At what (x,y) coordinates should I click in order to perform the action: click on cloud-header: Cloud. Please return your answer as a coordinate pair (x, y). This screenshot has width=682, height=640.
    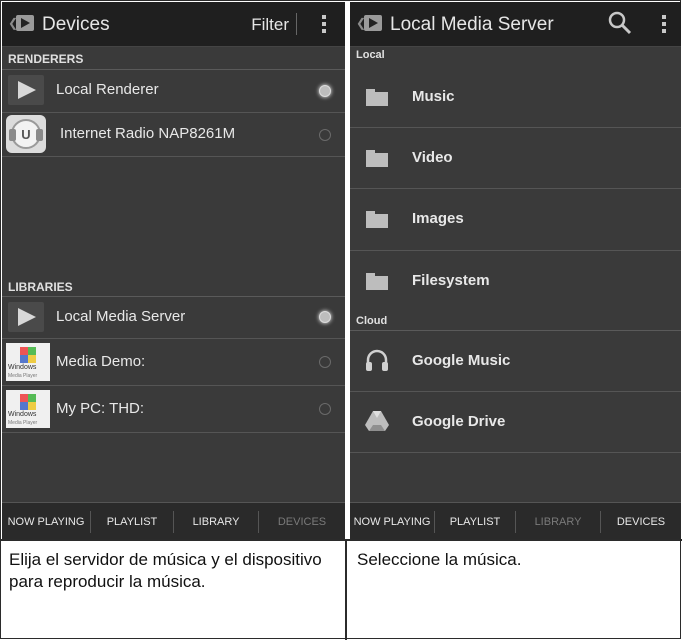
    Looking at the image, I should click on (372, 321).